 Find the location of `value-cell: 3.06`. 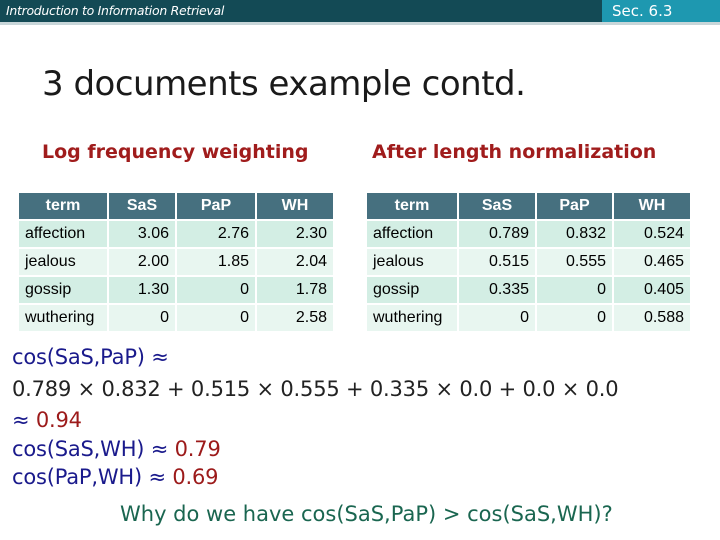

value-cell: 3.06 is located at coordinates (142, 234).